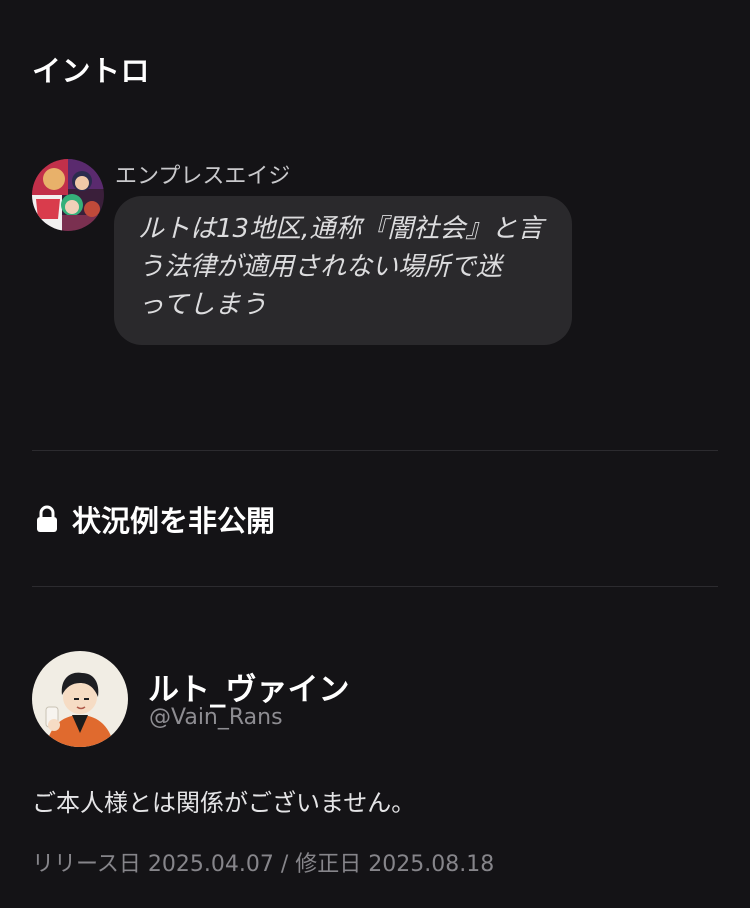 The height and width of the screenshot is (908, 750). I want to click on creator-handle: @Vain_Rans, so click(216, 717).